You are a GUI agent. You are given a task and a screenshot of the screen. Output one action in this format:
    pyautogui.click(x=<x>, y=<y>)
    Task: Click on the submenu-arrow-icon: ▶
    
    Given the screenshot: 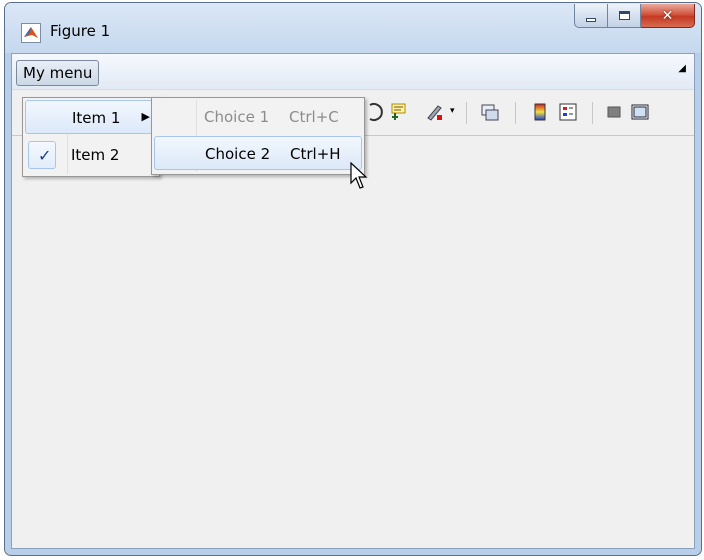 What is the action you would take?
    pyautogui.click(x=145, y=116)
    